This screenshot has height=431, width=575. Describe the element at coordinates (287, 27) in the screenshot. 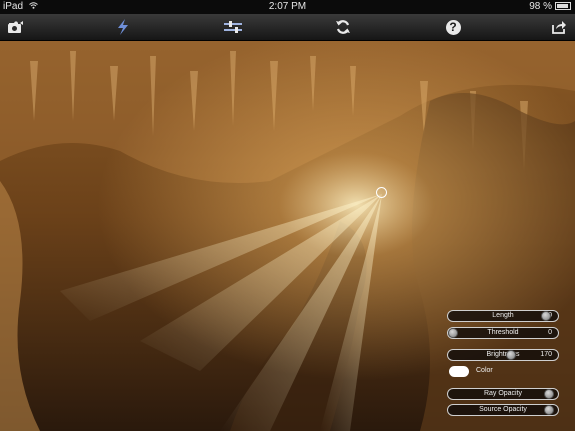

I see `toolbar: ?` at that location.